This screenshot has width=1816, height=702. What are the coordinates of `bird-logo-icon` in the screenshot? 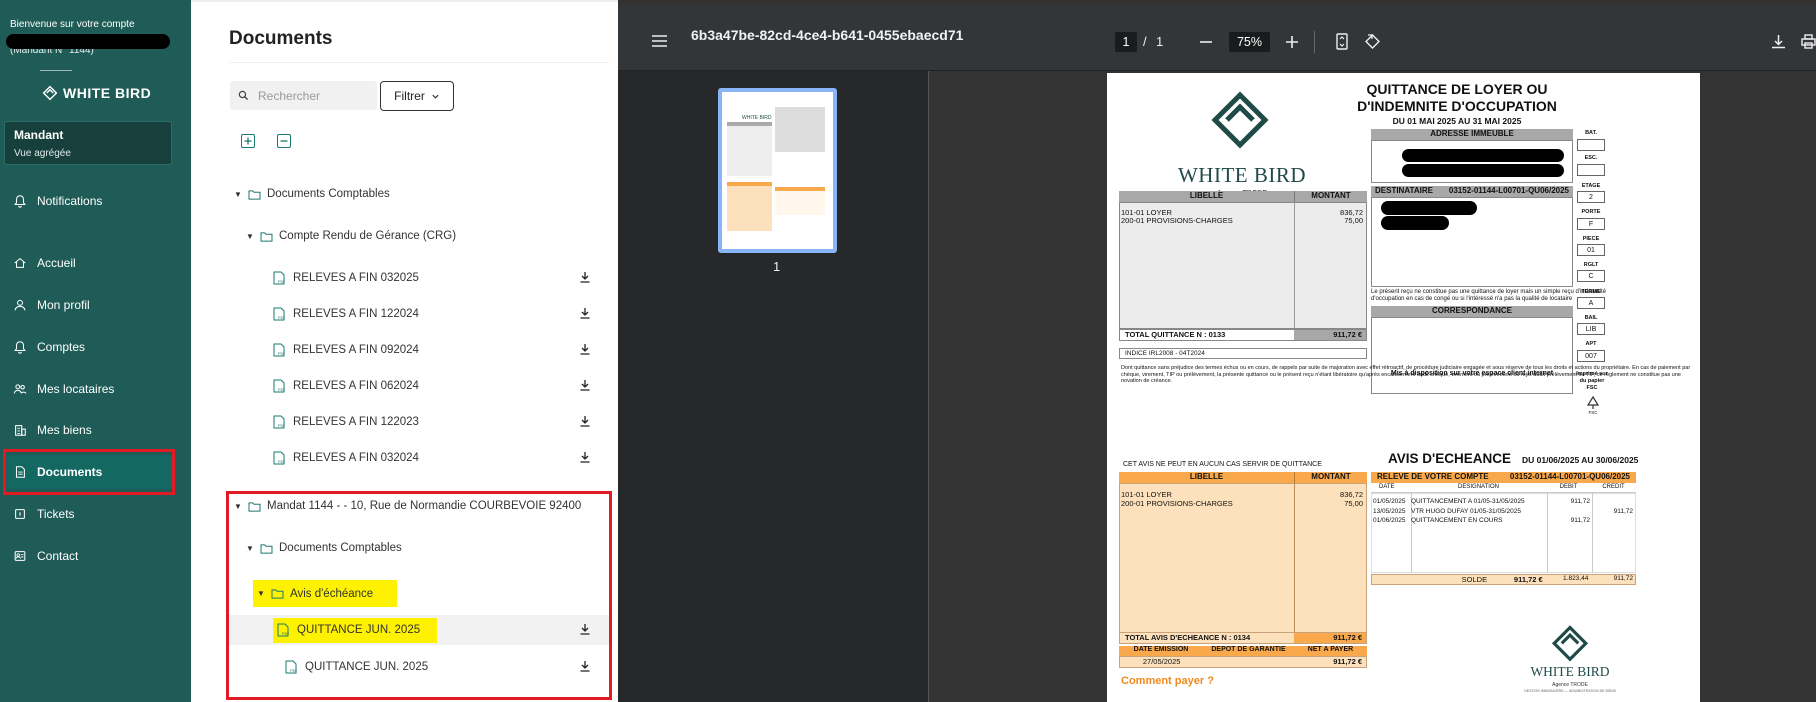 It's located at (50, 93).